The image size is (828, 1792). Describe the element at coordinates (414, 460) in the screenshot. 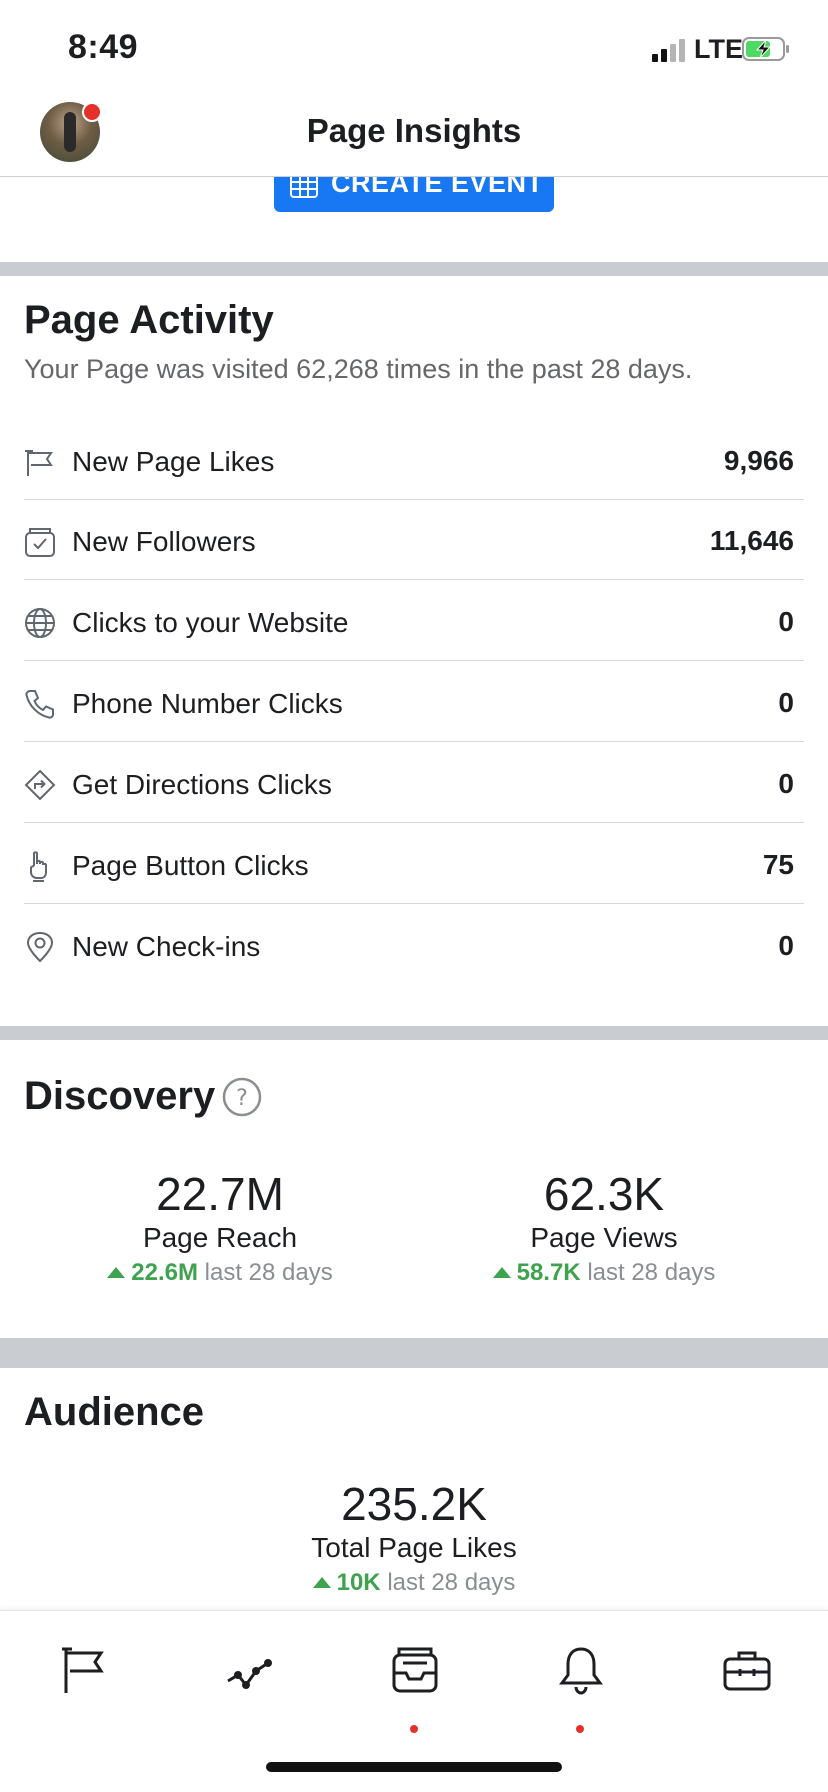

I see `metric-row-new-page-likes: New Page Likes 9,966` at that location.